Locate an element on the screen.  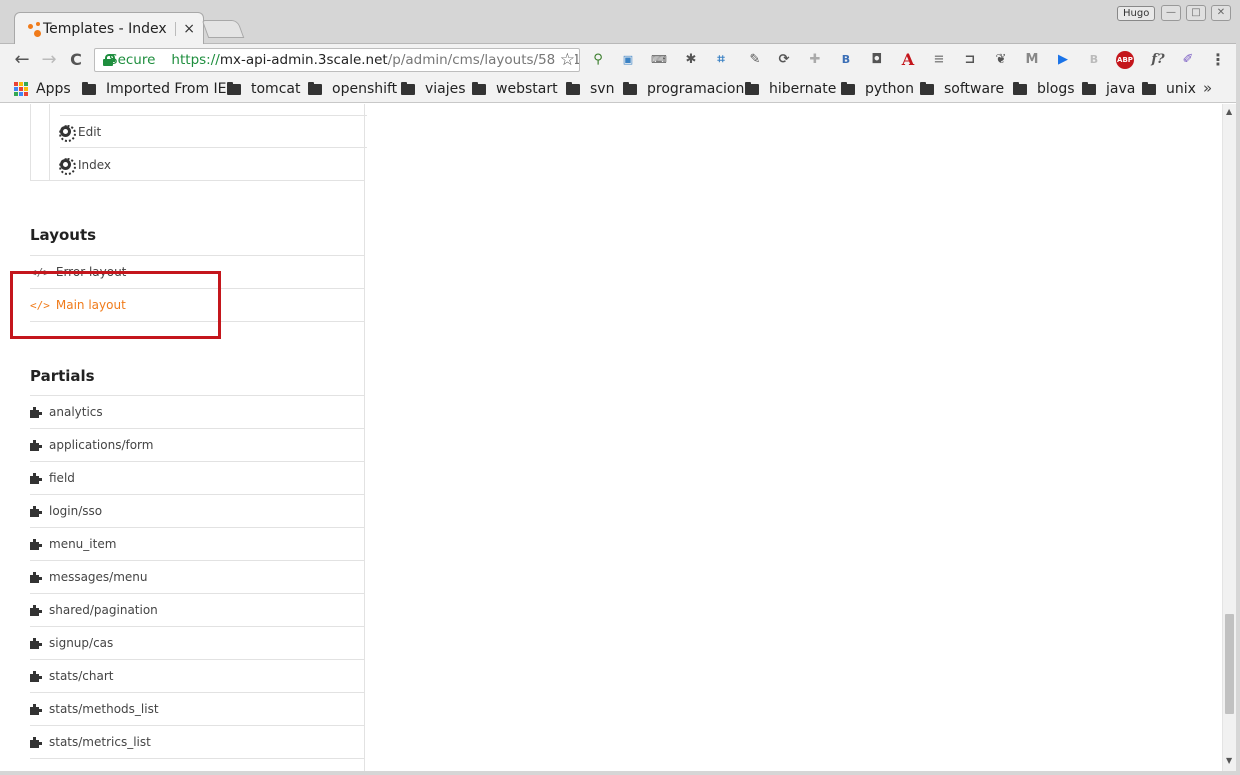
bookmark-star-icon: ☆ is located at coordinates (565, 60).